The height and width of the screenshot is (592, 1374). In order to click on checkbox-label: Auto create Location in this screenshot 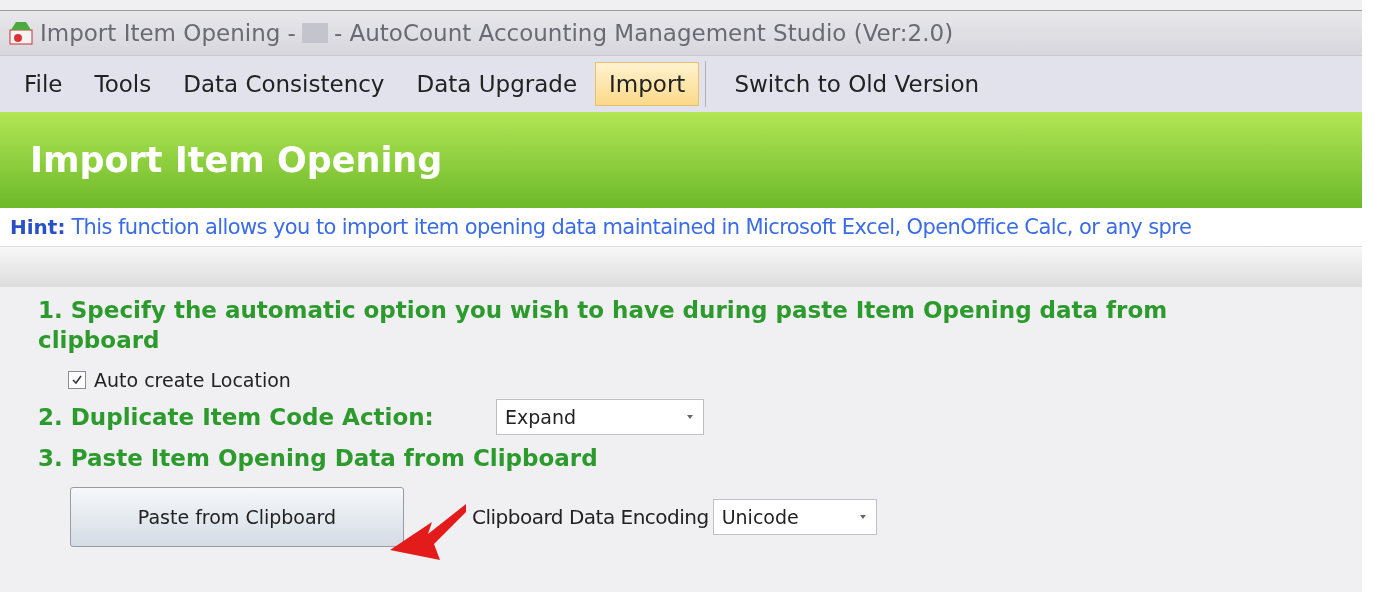, I will do `click(192, 380)`.